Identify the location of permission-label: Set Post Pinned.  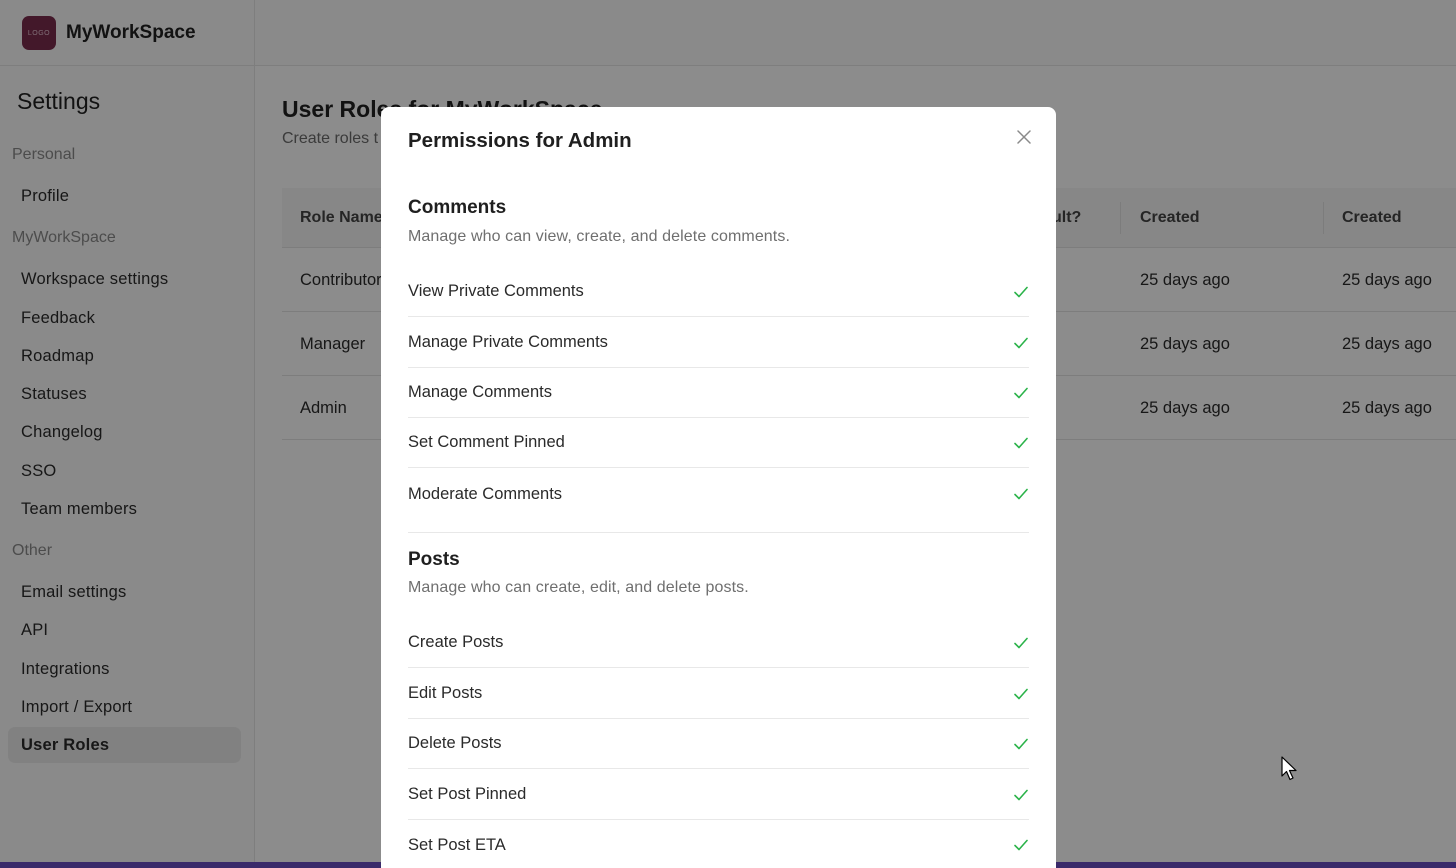
(467, 794).